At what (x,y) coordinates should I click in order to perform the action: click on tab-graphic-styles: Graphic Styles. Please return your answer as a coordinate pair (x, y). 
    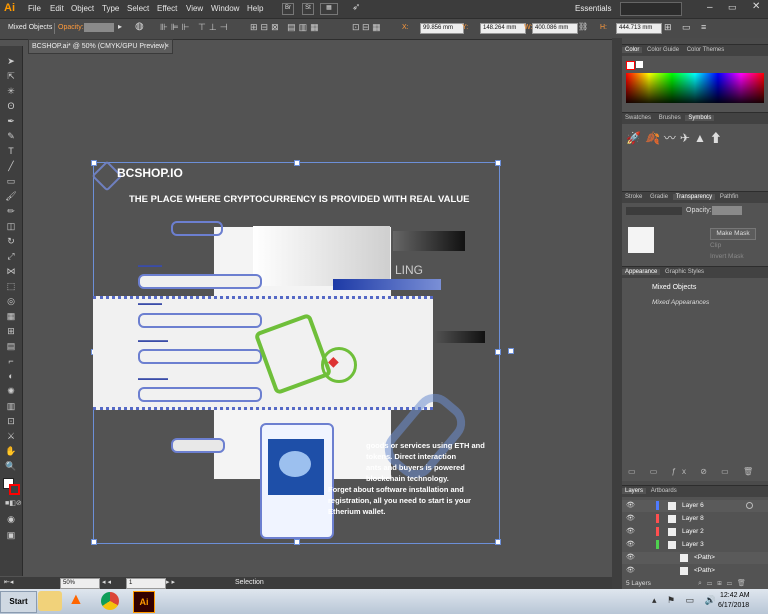
    Looking at the image, I should click on (684, 272).